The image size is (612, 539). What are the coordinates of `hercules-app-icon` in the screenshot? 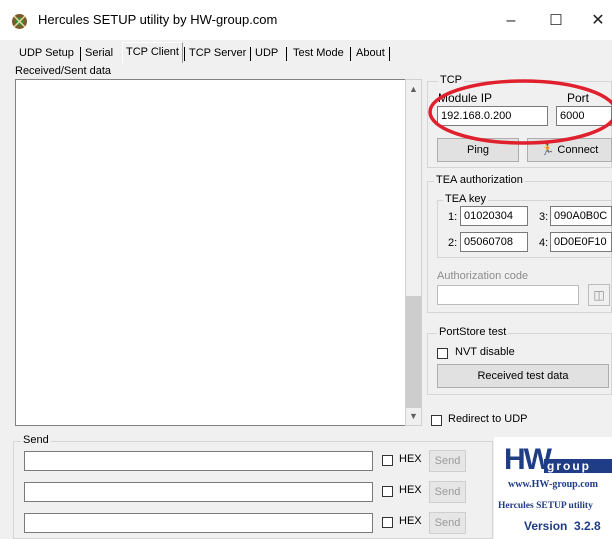 It's located at (19, 21).